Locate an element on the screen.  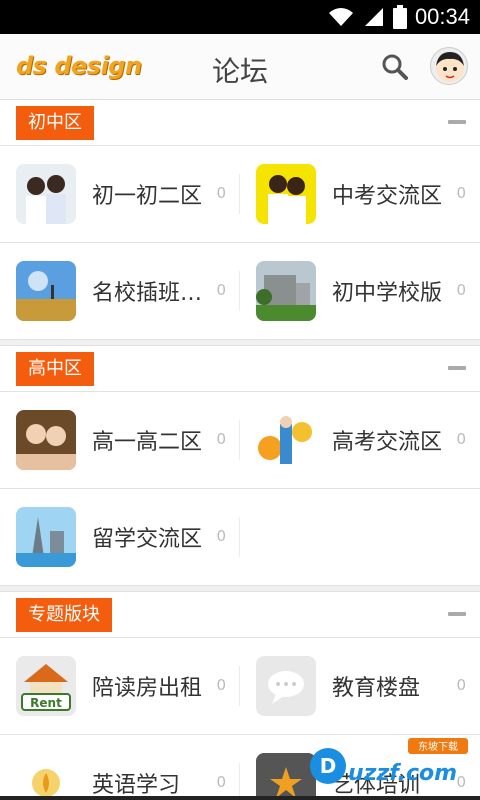
page-title: 论坛 is located at coordinates (239, 71).